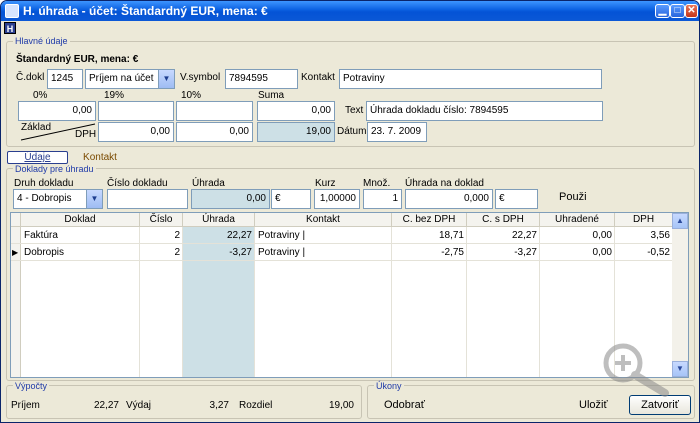  Describe the element at coordinates (219, 252) in the screenshot. I see `cell-payment: -3,27` at that location.